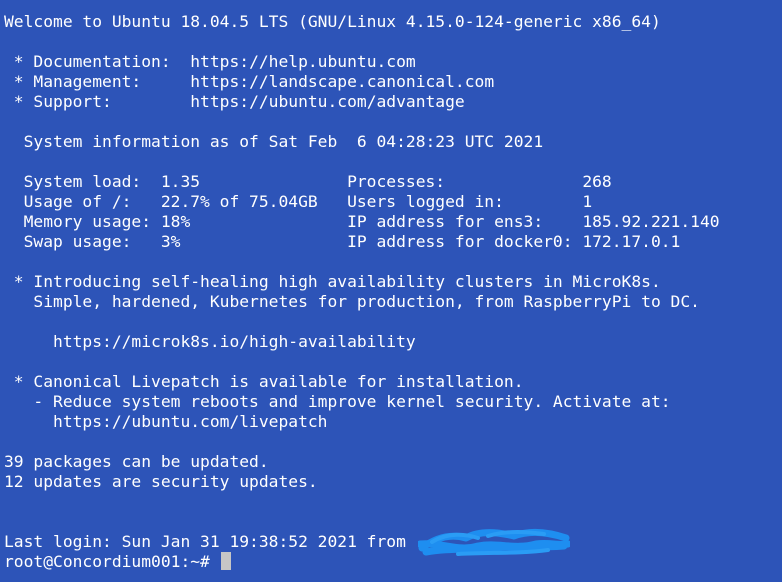  I want to click on redaction-scribble, so click(494, 542).